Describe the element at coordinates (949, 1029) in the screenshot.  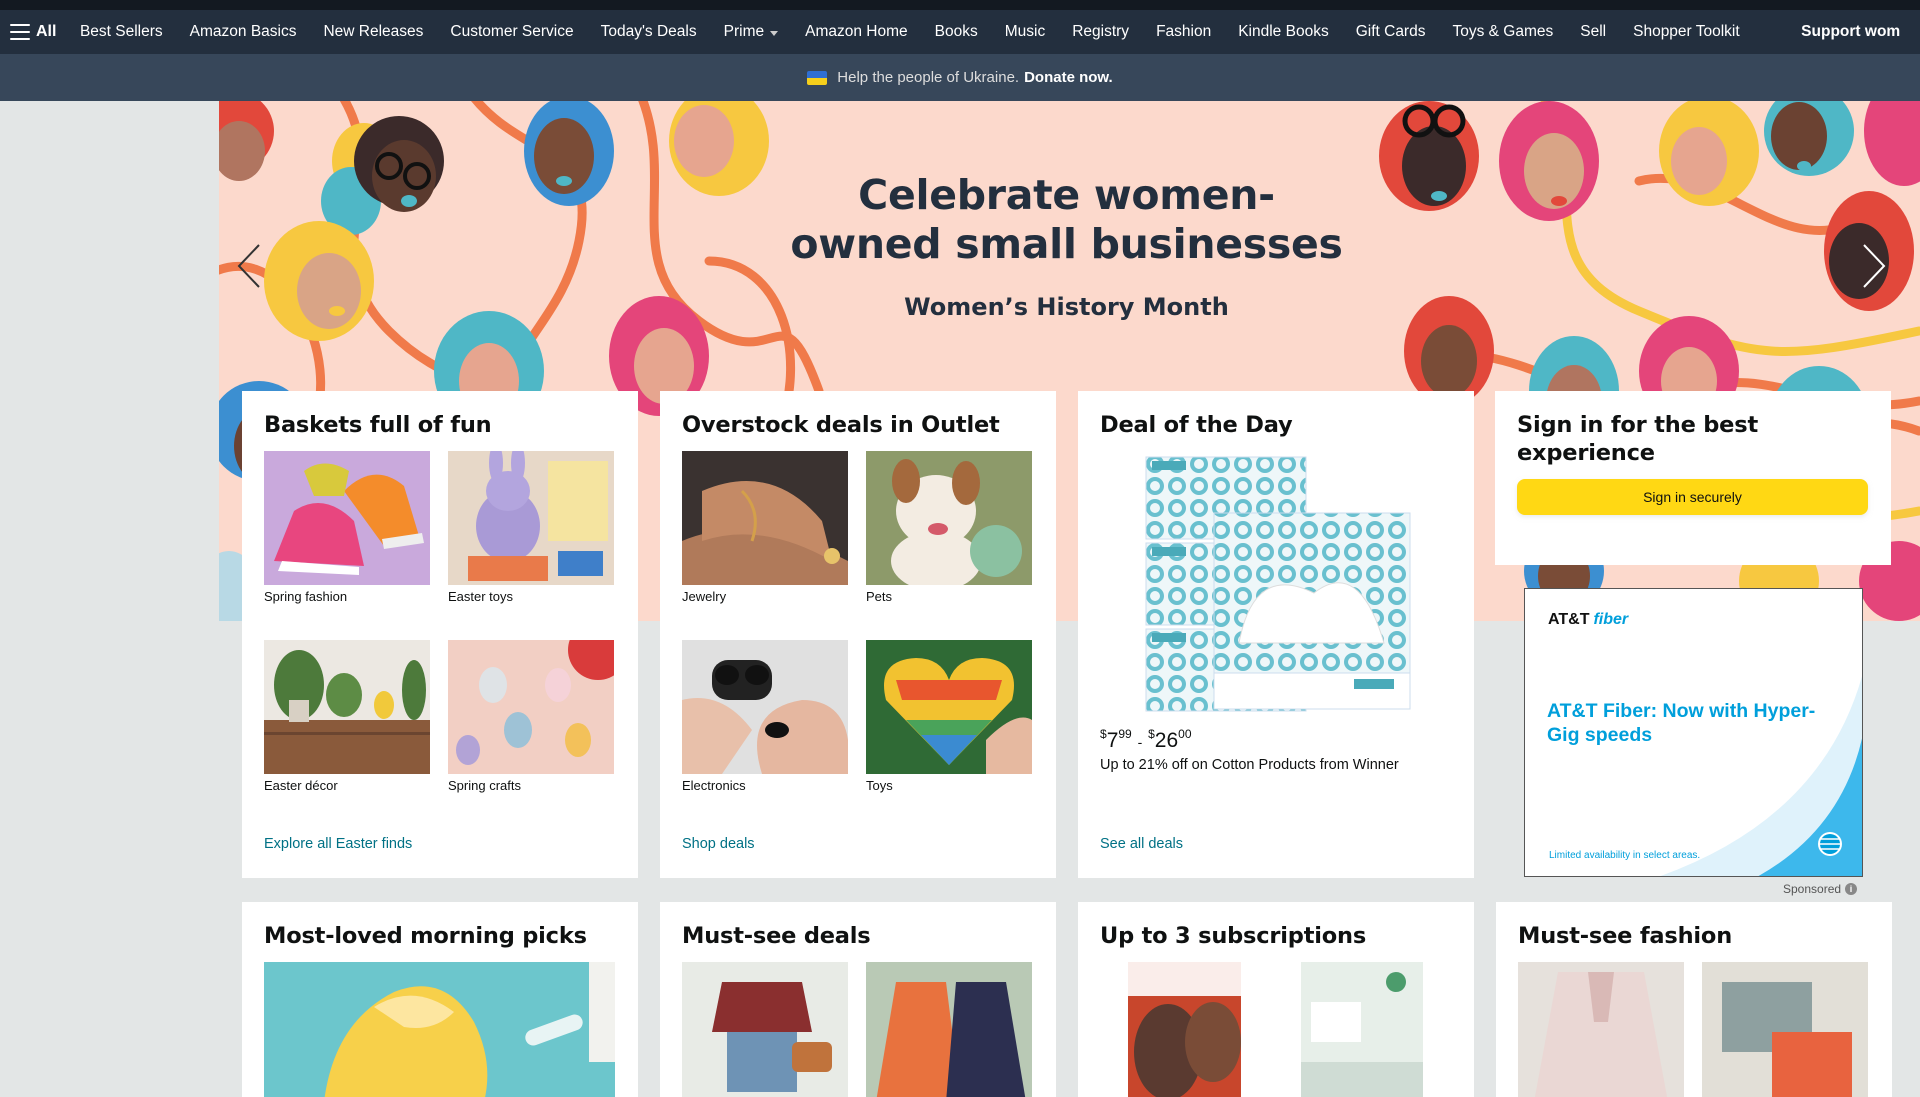
I see `deal-dress-image` at that location.